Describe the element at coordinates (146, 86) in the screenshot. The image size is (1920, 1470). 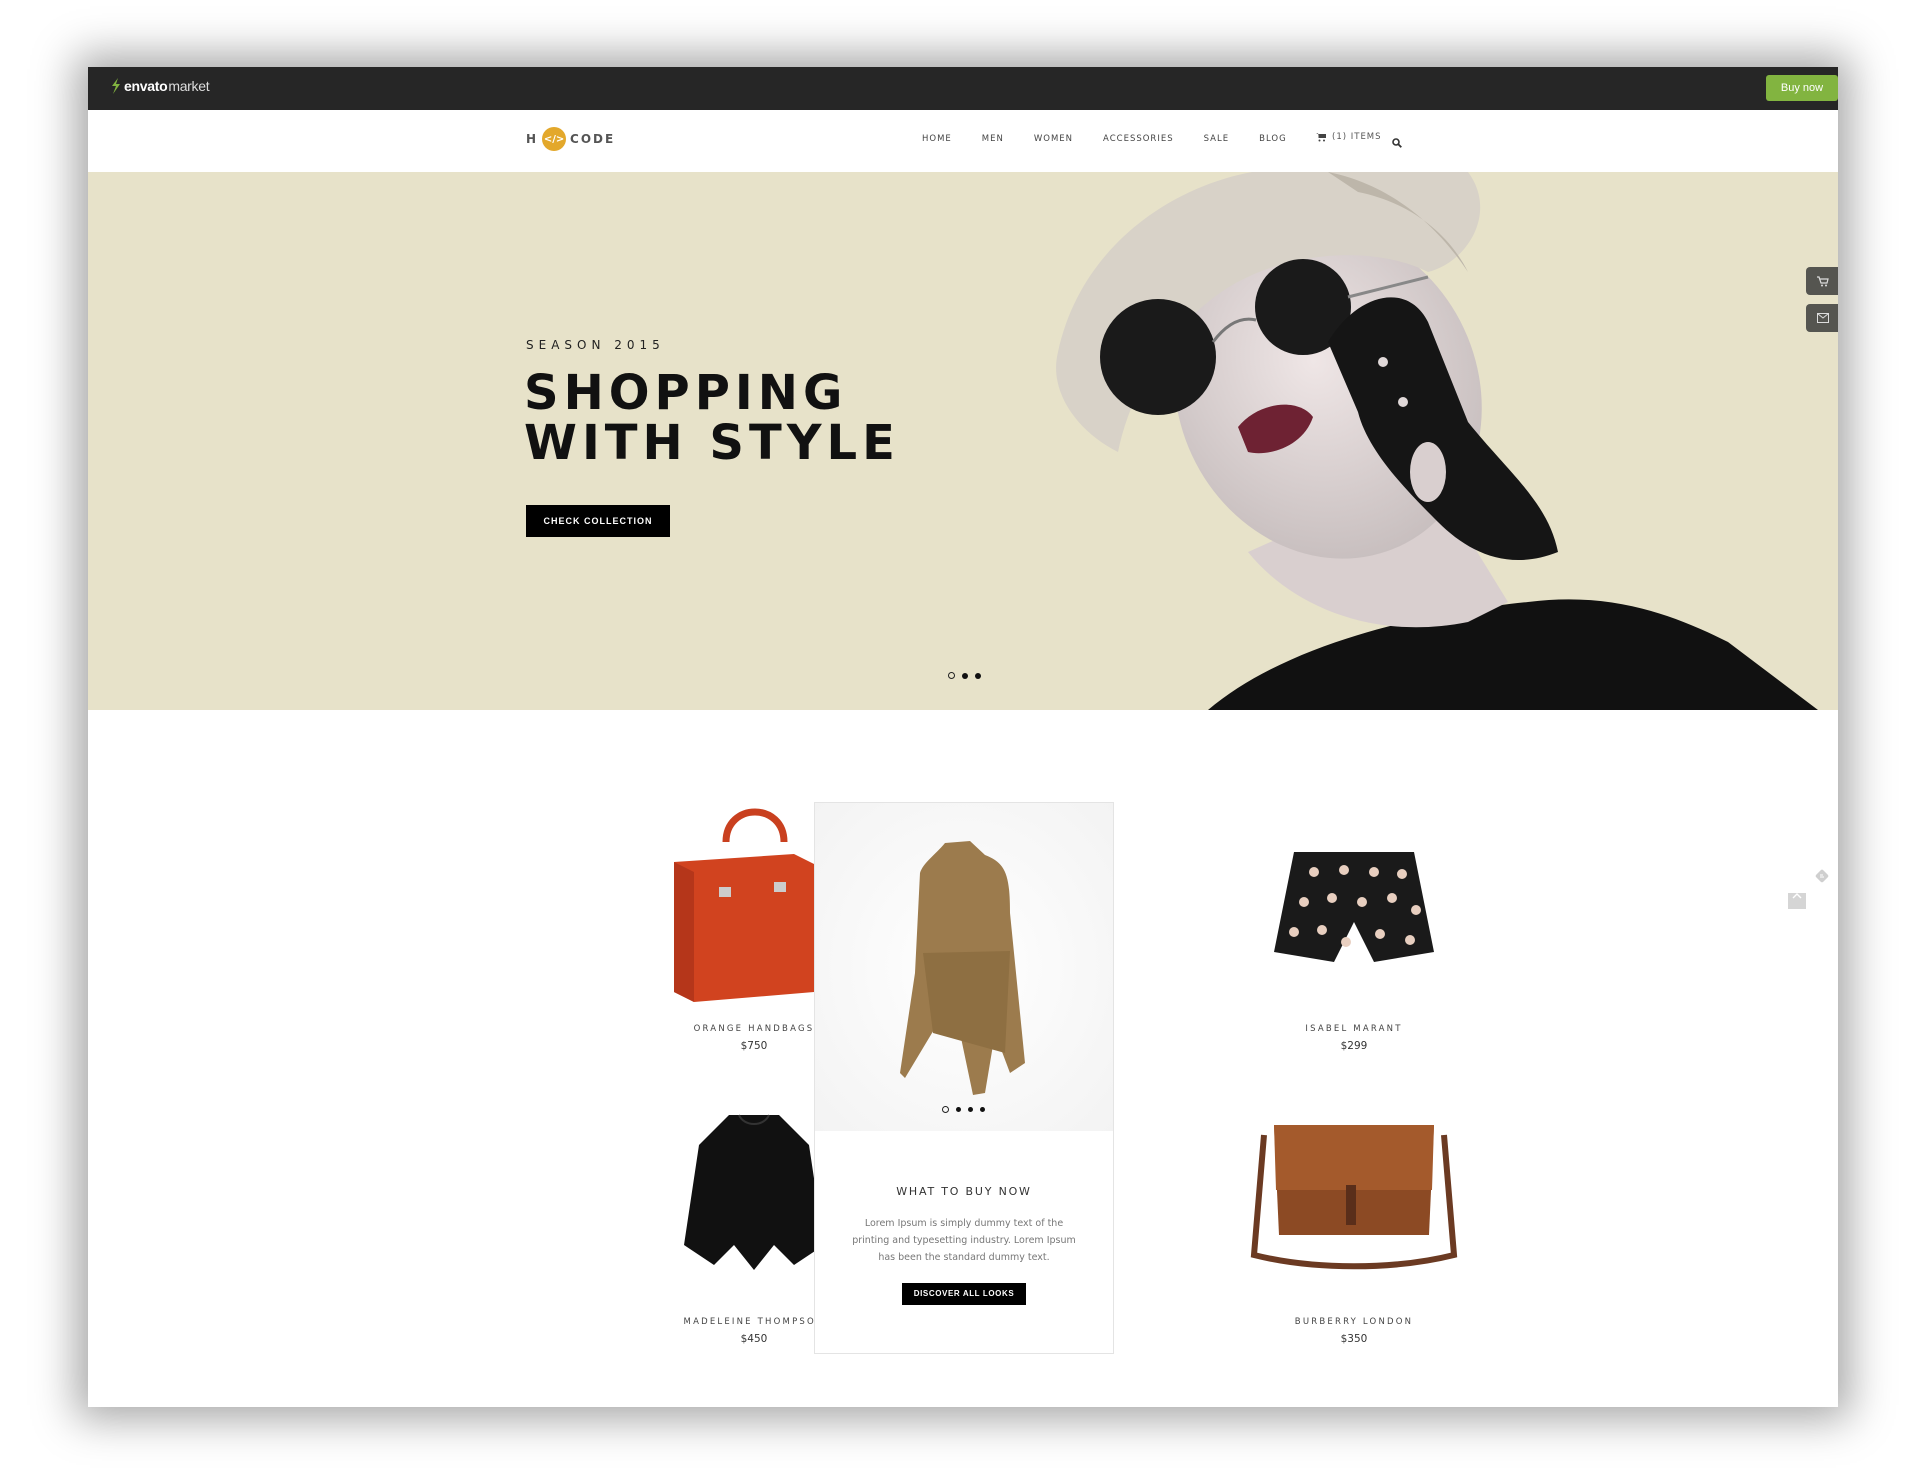
I see `envato-logo-word: envato` at that location.